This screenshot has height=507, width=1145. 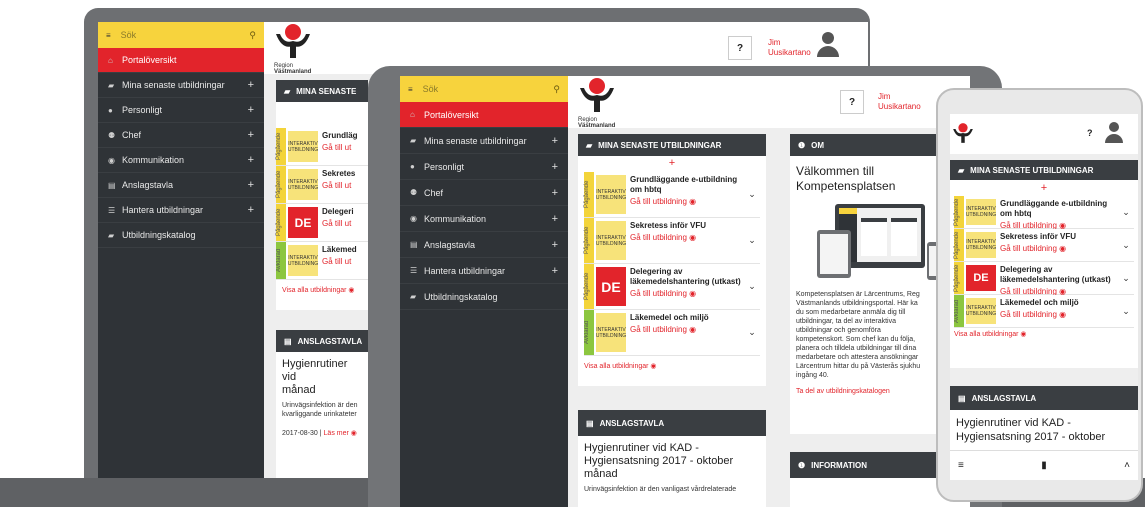 I want to click on chevron-up-icon: ˄, so click(x=1127, y=465).